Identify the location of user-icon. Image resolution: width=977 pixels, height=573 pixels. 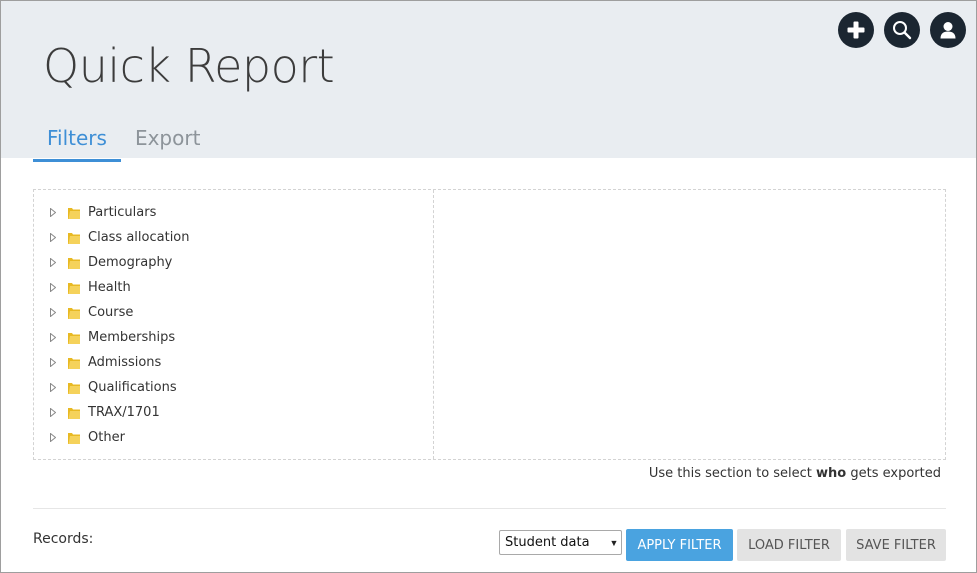
(948, 30).